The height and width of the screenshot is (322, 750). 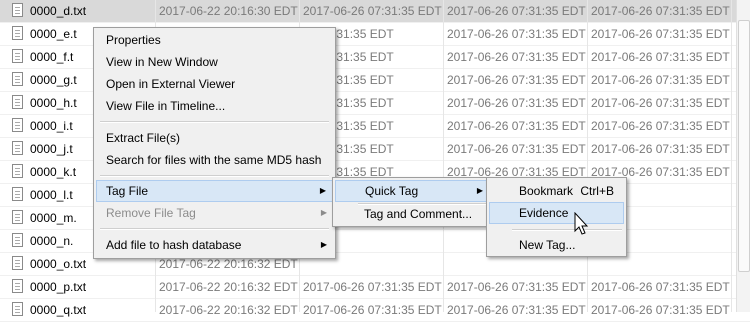 What do you see at coordinates (58, 287) in the screenshot?
I see `file-name: 0000_p.txt` at bounding box center [58, 287].